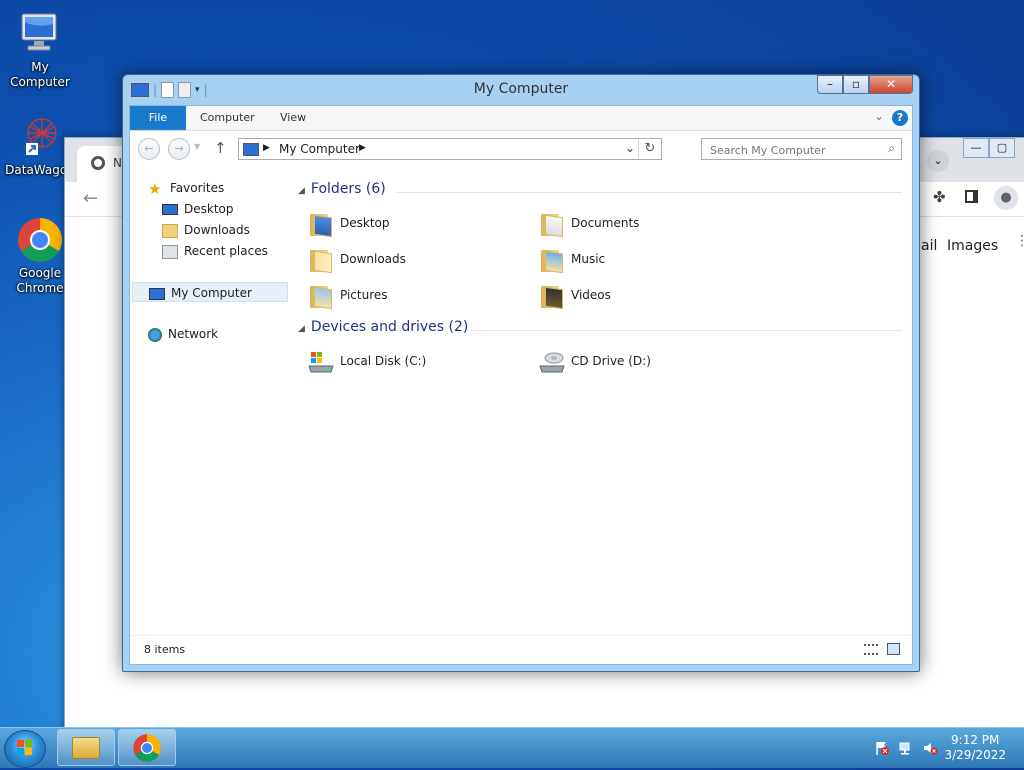 Image resolution: width=1024 pixels, height=770 pixels. What do you see at coordinates (649, 192) in the screenshot?
I see `group-divider` at bounding box center [649, 192].